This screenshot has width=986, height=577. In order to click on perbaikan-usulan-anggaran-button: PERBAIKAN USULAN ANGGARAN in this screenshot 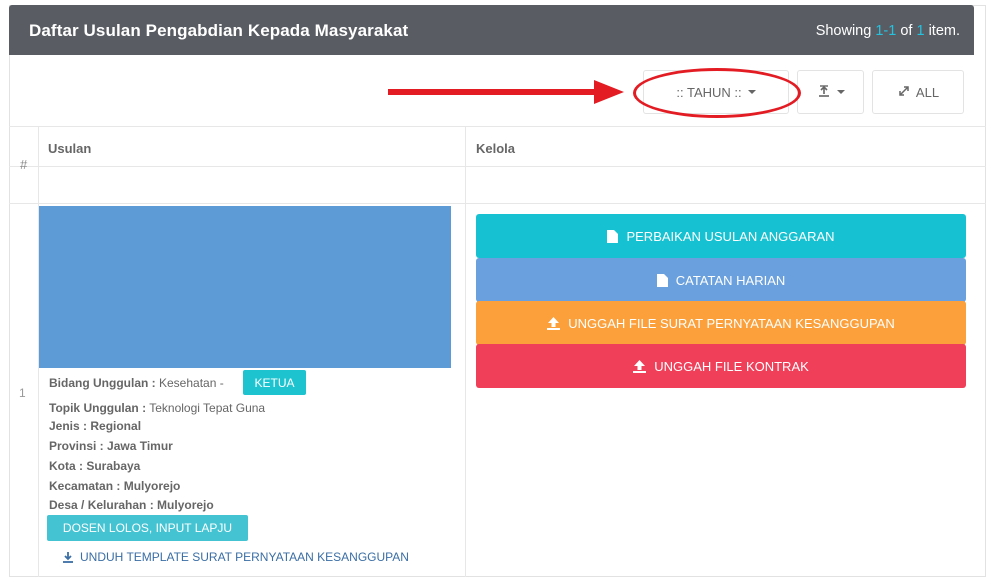, I will do `click(721, 236)`.